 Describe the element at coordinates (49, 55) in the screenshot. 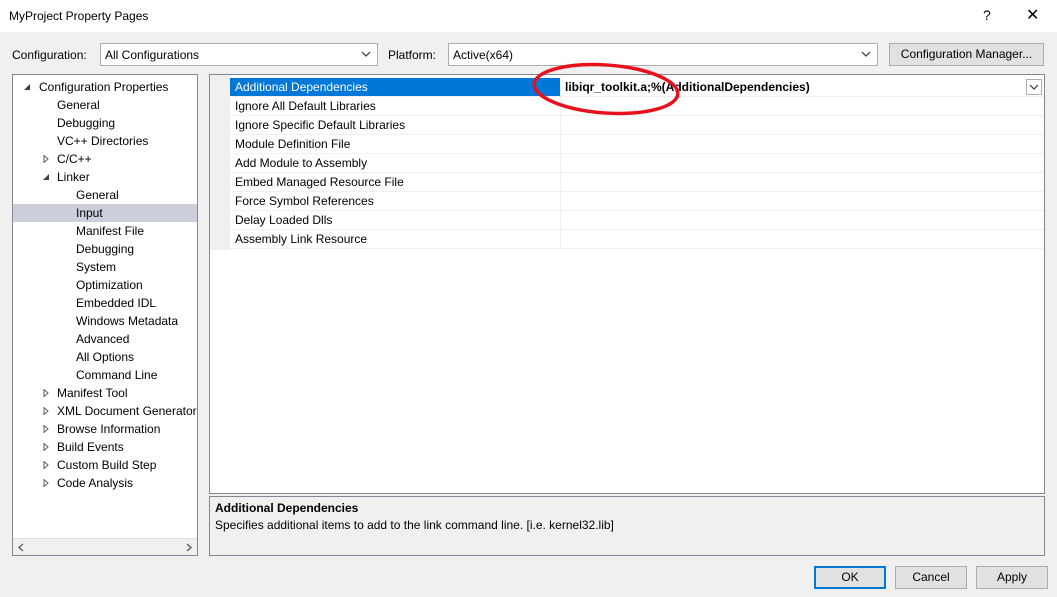

I see `configuration-label: Configuration:` at that location.